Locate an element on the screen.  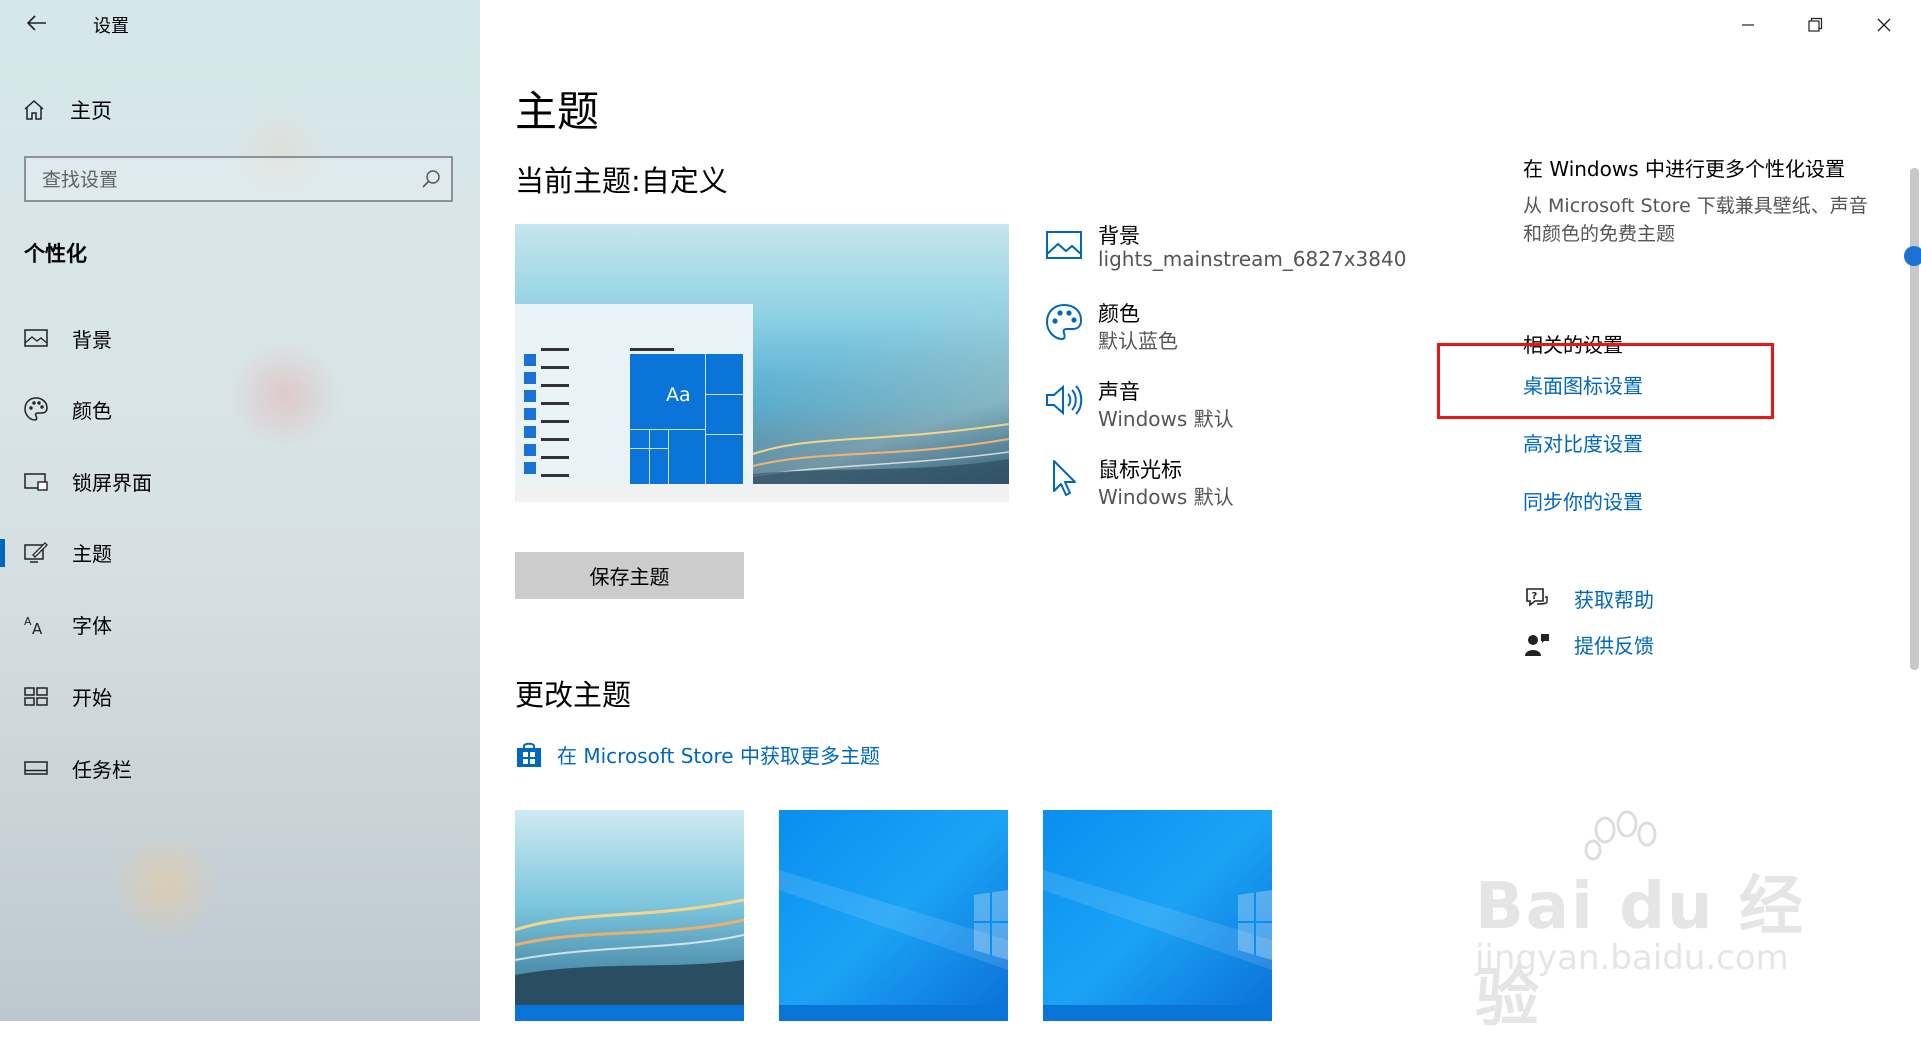
home-label: 主页 is located at coordinates (91, 111).